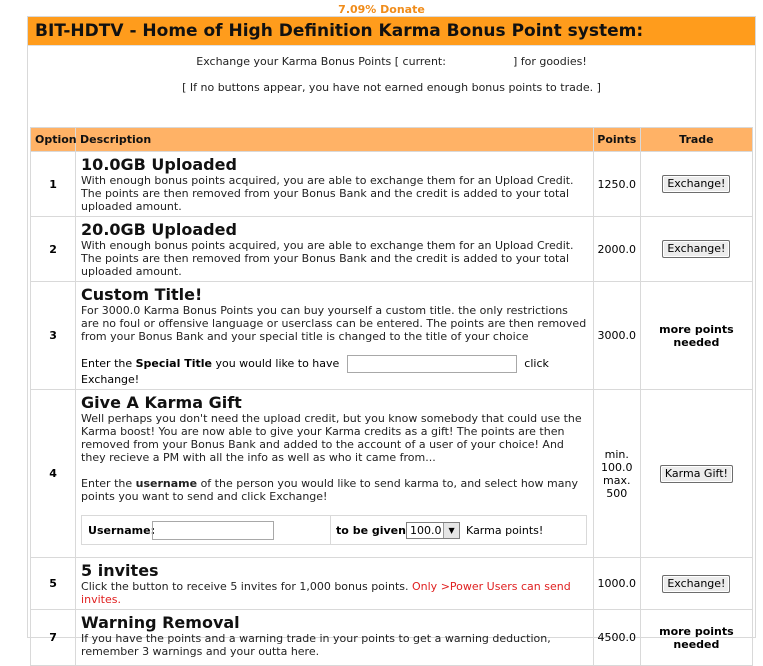 Image resolution: width=763 pixels, height=666 pixels. Describe the element at coordinates (107, 483) in the screenshot. I see `gift-instructions-prefix: Enter the` at that location.